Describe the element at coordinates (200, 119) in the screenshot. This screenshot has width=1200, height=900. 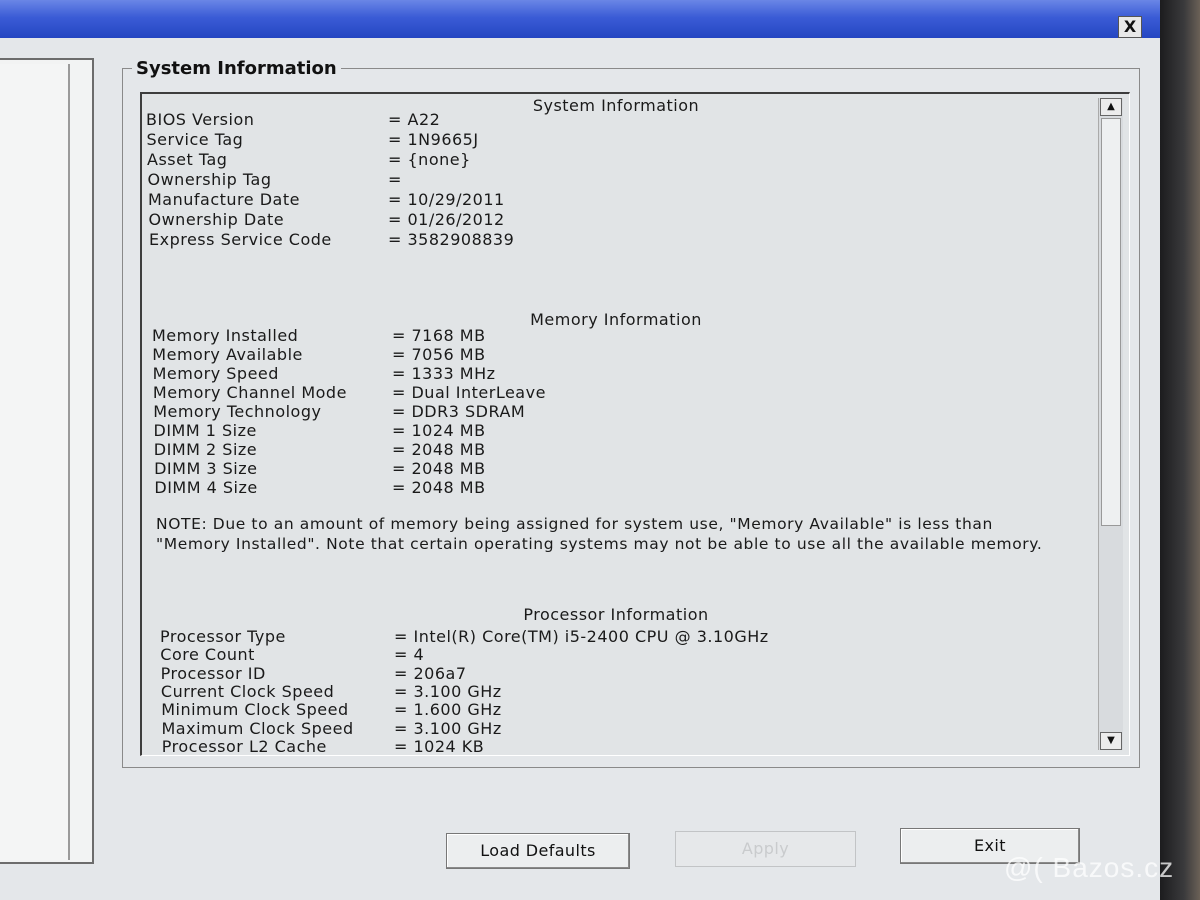
I see `info-label: BIOS Version` at that location.